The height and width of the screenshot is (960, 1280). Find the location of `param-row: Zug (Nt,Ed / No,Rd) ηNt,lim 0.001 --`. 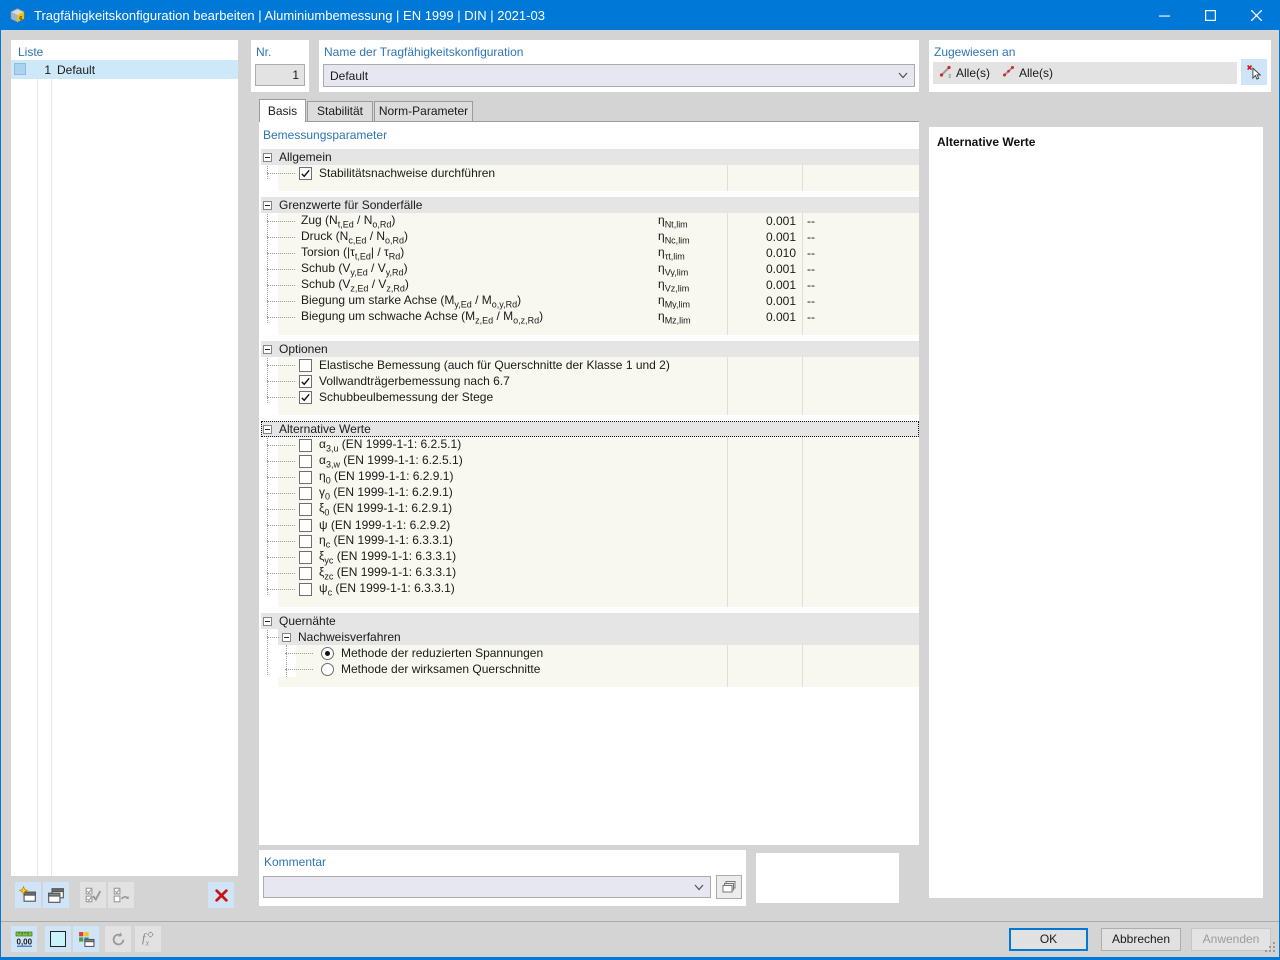

param-row: Zug (Nt,Ed / No,Rd) ηNt,lim 0.001 -- is located at coordinates (593, 221).